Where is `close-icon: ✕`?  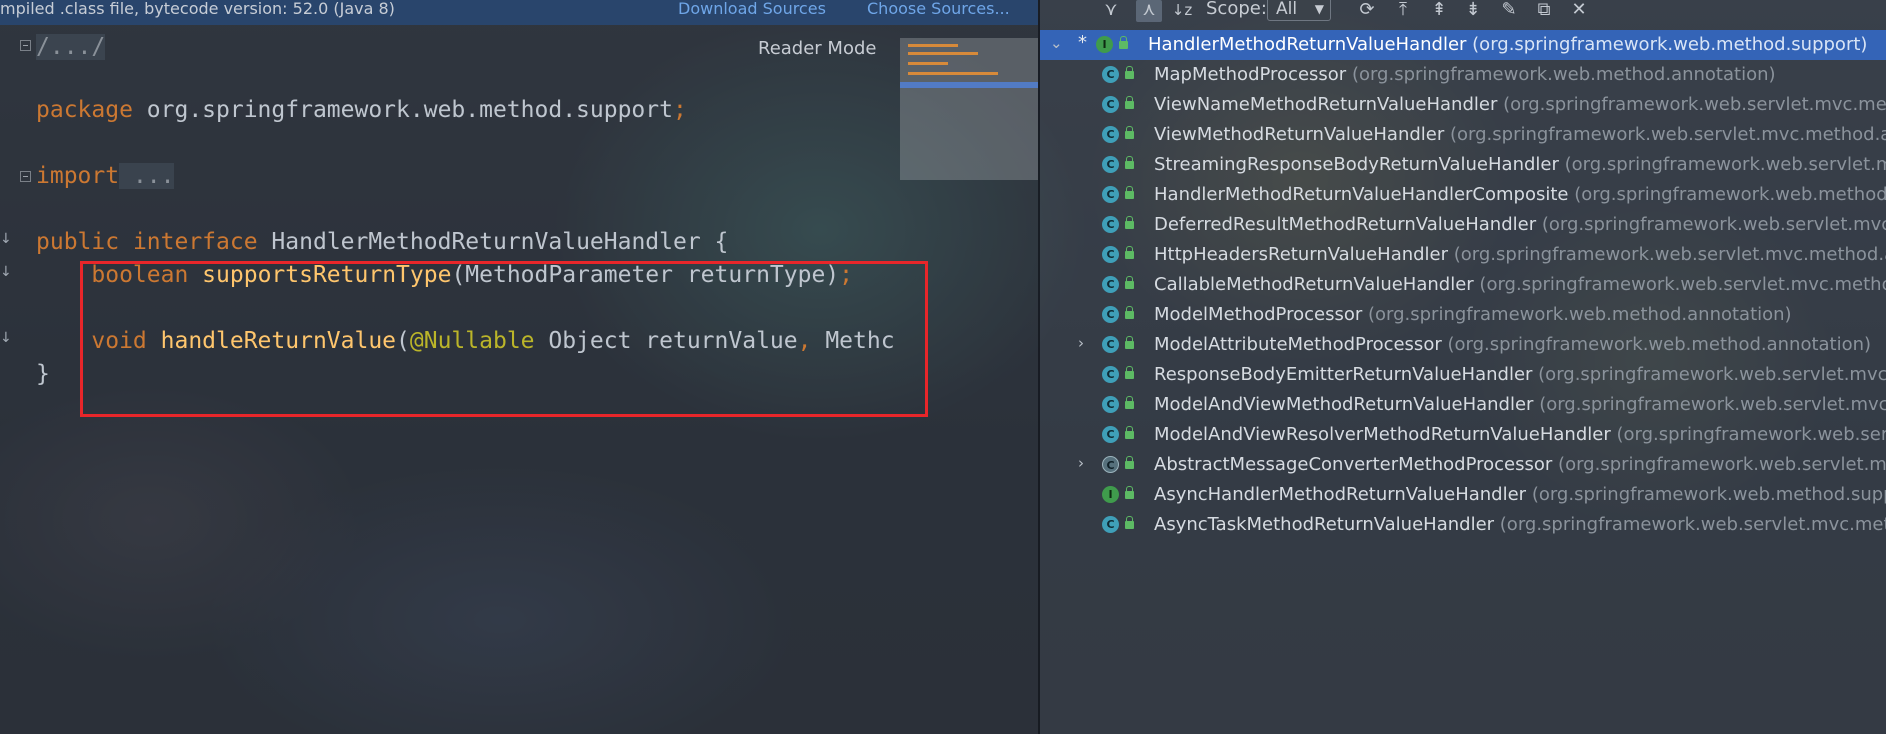 close-icon: ✕ is located at coordinates (1579, 11).